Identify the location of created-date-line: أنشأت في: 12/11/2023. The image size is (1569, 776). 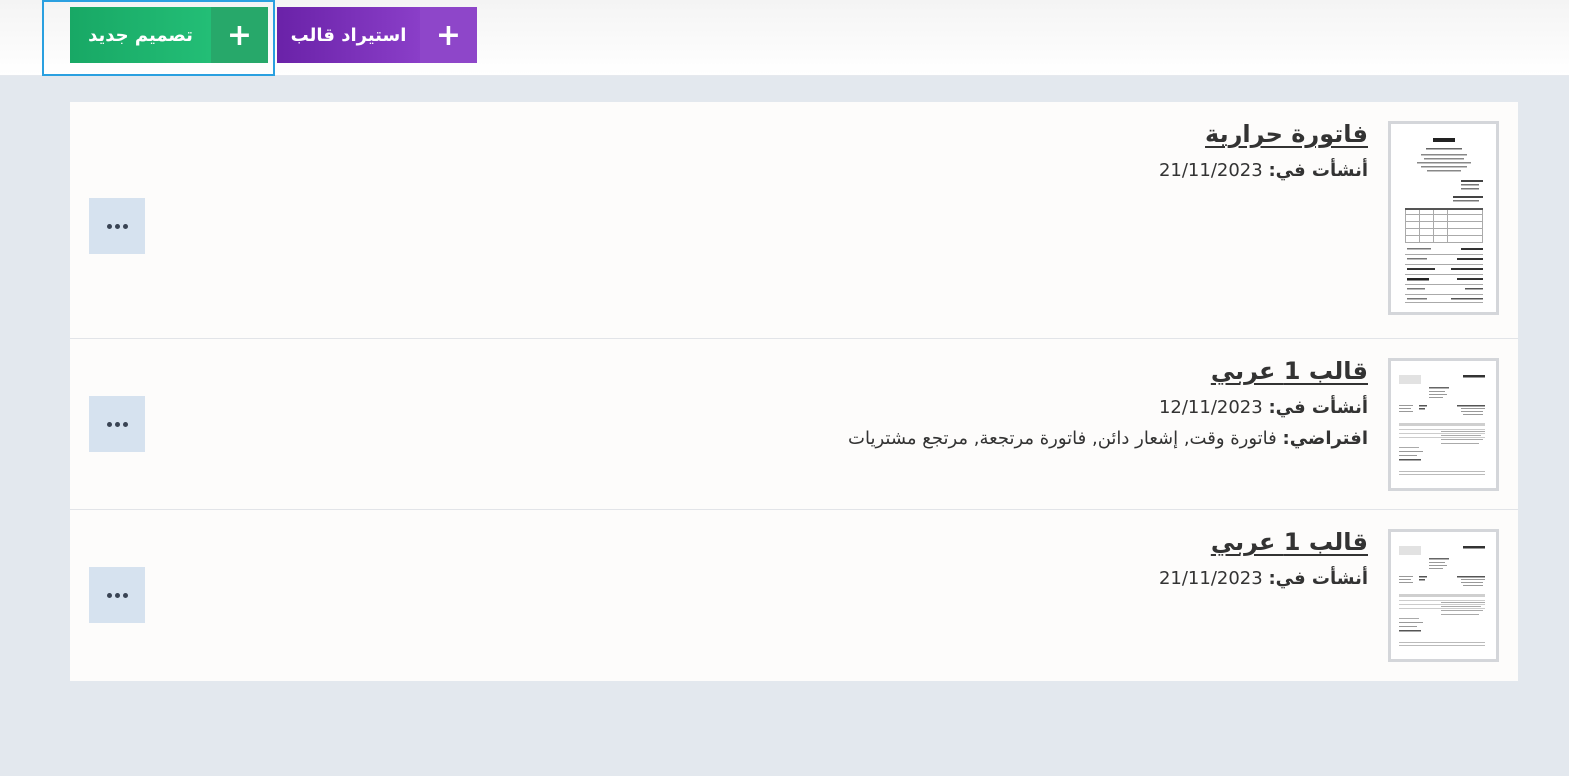
(1108, 407).